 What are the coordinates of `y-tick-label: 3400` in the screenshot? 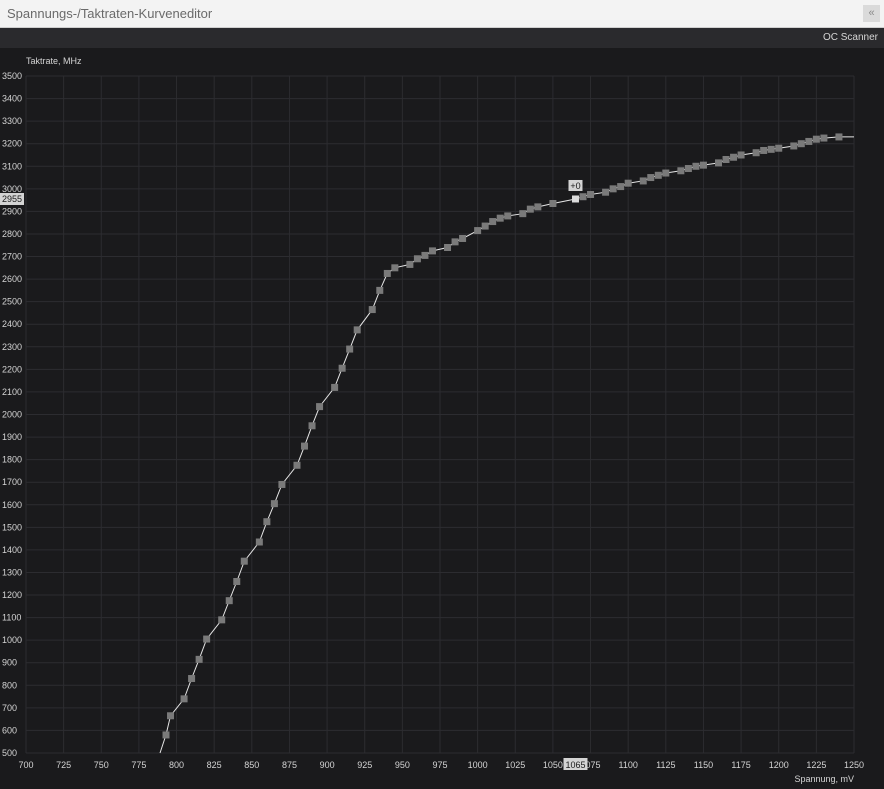 It's located at (12, 99).